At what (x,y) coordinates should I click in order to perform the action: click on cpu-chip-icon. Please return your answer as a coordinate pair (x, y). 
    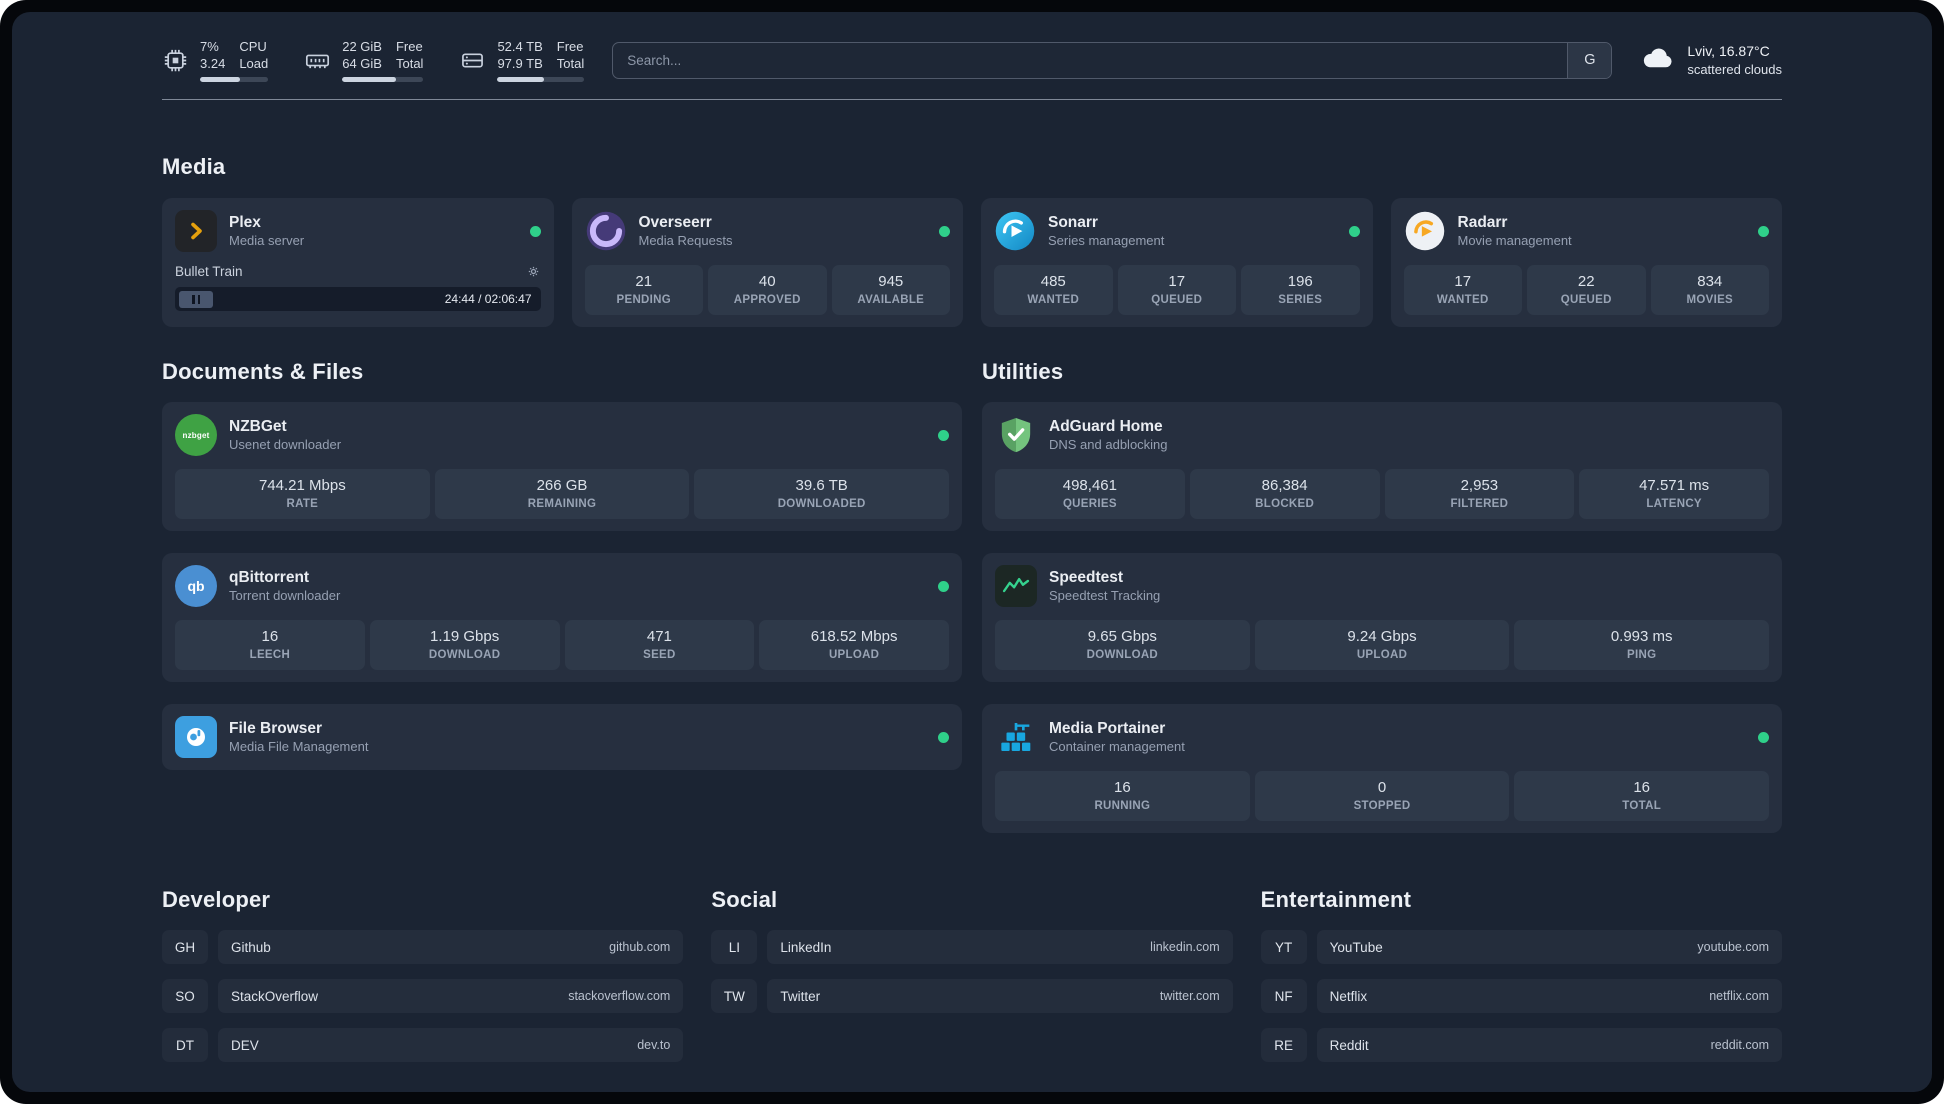
    Looking at the image, I should click on (175, 60).